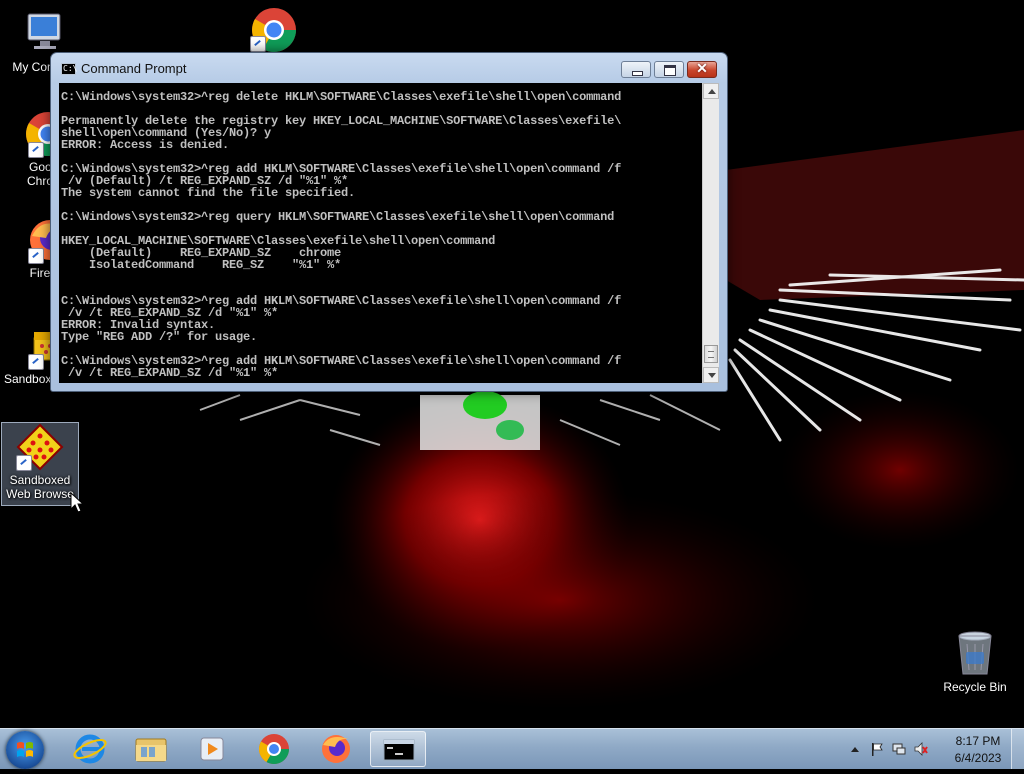  Describe the element at coordinates (978, 758) in the screenshot. I see `clock-date: 6/4/2023` at that location.